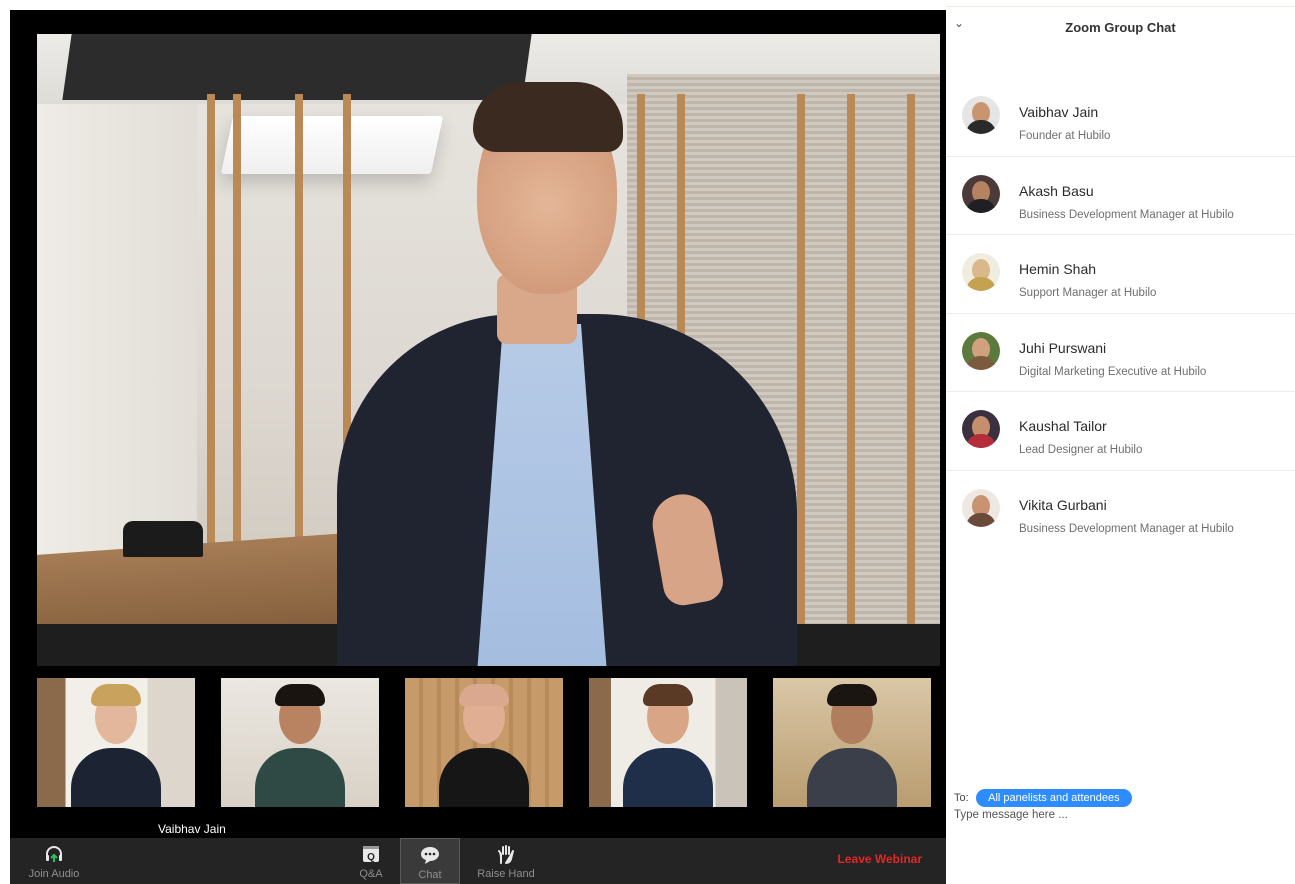 This screenshot has width=1295, height=884. What do you see at coordinates (163, 539) in the screenshot?
I see `video-chair` at bounding box center [163, 539].